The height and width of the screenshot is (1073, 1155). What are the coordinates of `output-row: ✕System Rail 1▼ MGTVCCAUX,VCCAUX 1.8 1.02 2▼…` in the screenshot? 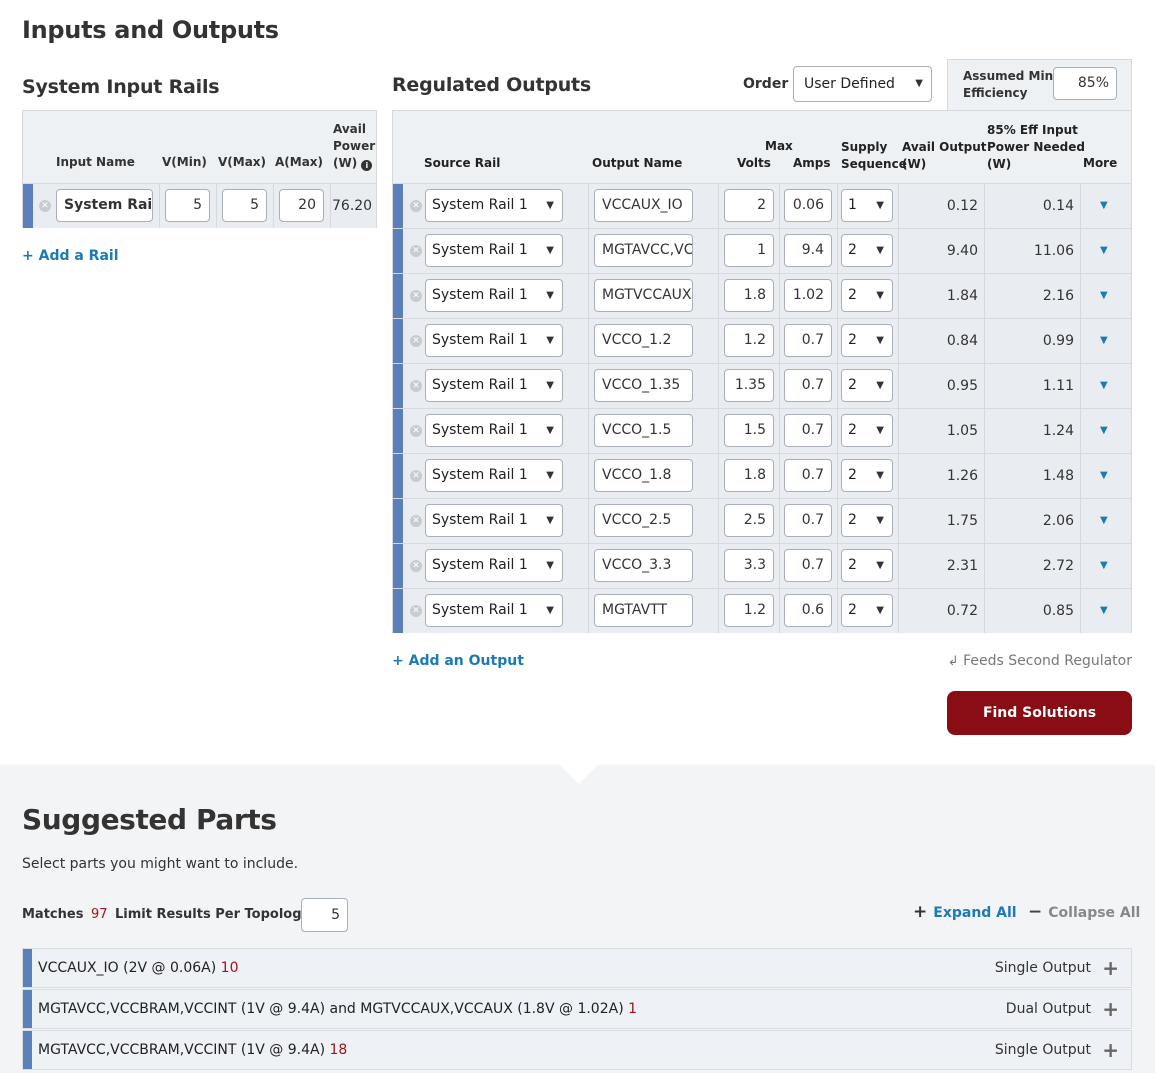 It's located at (762, 295).